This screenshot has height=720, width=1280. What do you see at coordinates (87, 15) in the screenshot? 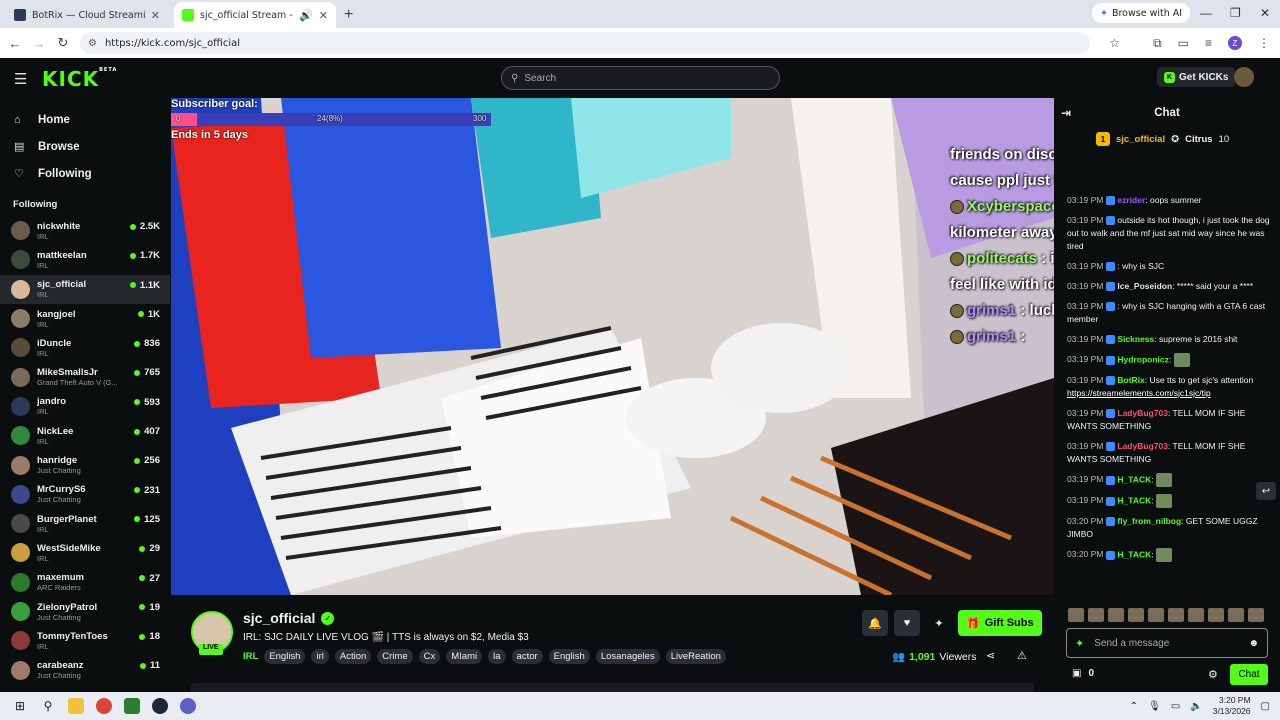
I see `browser-tab-botrix: BotRix — Cloud Streaming Bot ✕` at bounding box center [87, 15].